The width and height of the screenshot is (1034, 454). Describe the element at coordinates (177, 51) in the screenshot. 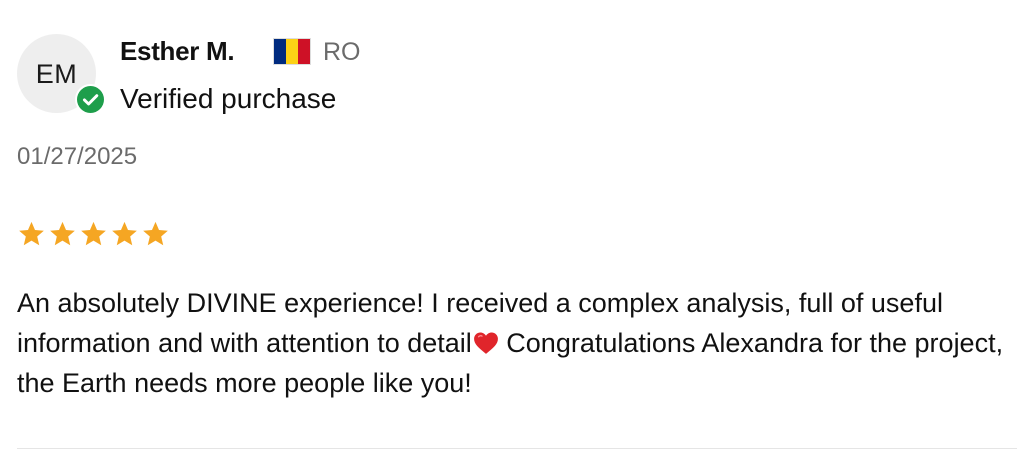

I see `reviewer-name: Esther M.` at that location.